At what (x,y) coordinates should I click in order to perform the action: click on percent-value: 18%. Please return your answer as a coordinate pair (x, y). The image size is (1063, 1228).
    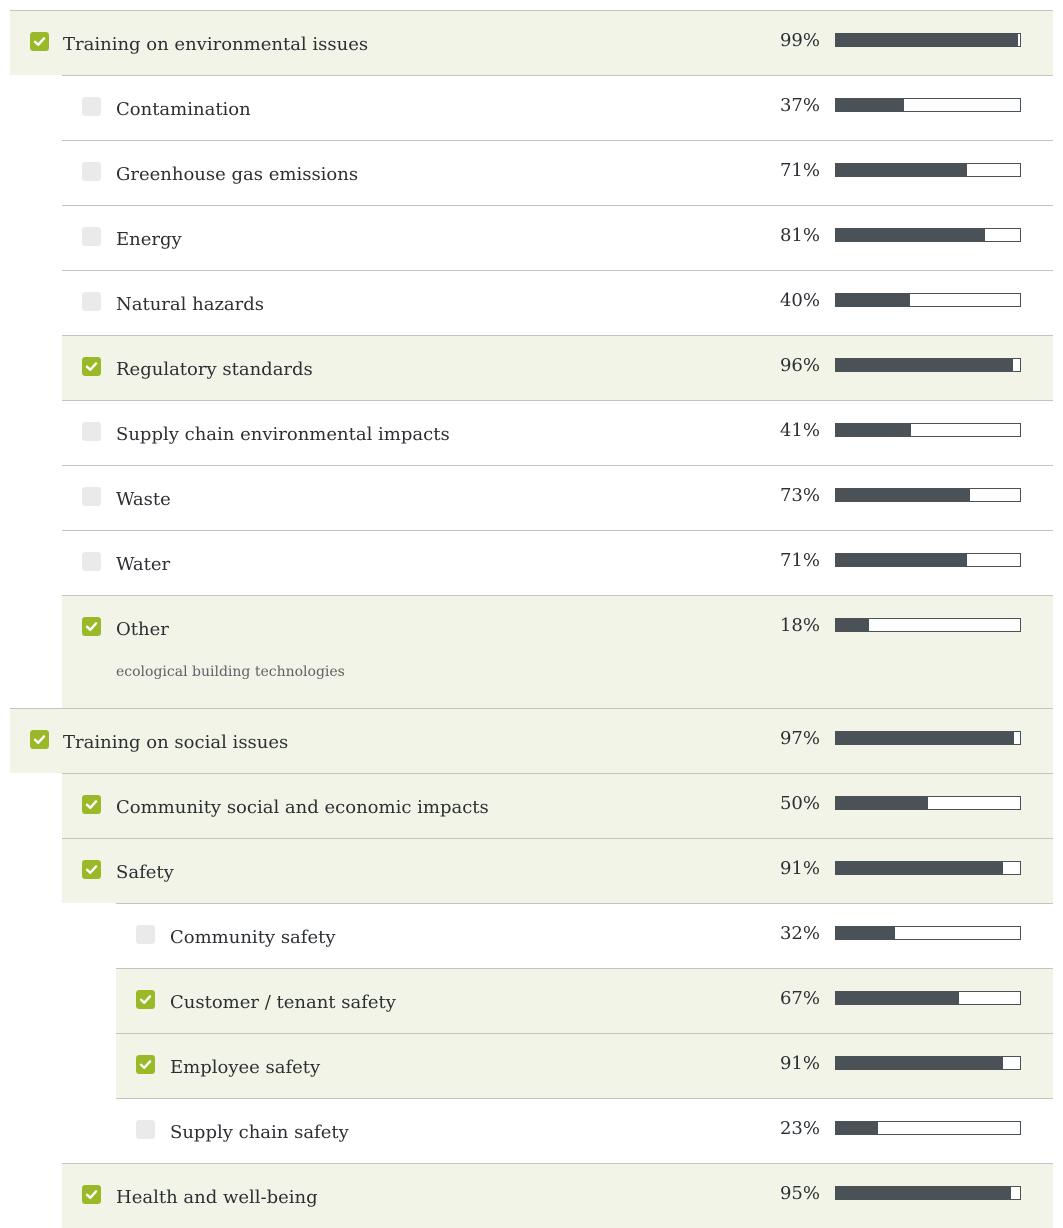
    Looking at the image, I should click on (799, 625).